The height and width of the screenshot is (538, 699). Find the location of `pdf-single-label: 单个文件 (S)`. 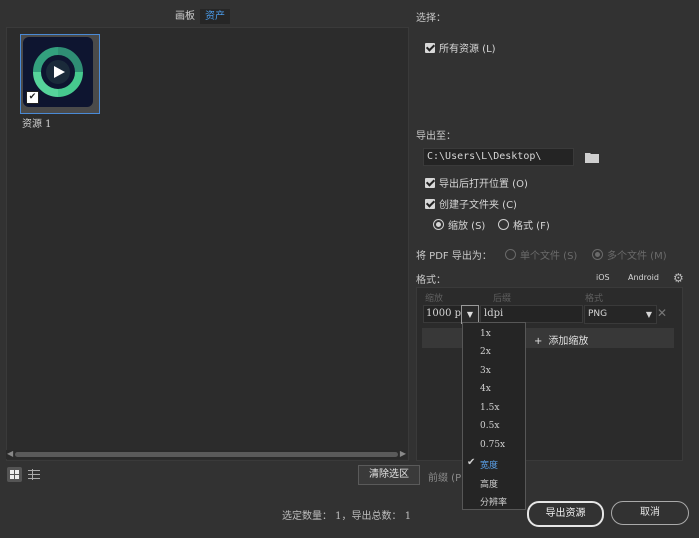

pdf-single-label: 单个文件 (S) is located at coordinates (549, 256).